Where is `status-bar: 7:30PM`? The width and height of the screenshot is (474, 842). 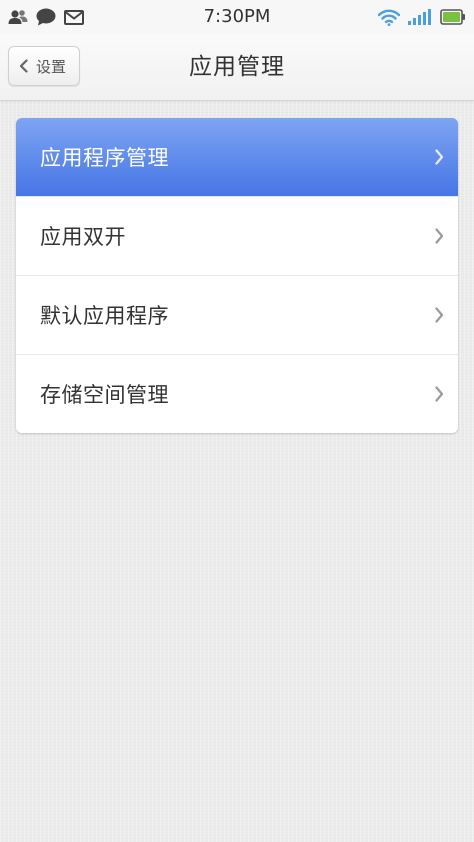 status-bar: 7:30PM is located at coordinates (237, 17).